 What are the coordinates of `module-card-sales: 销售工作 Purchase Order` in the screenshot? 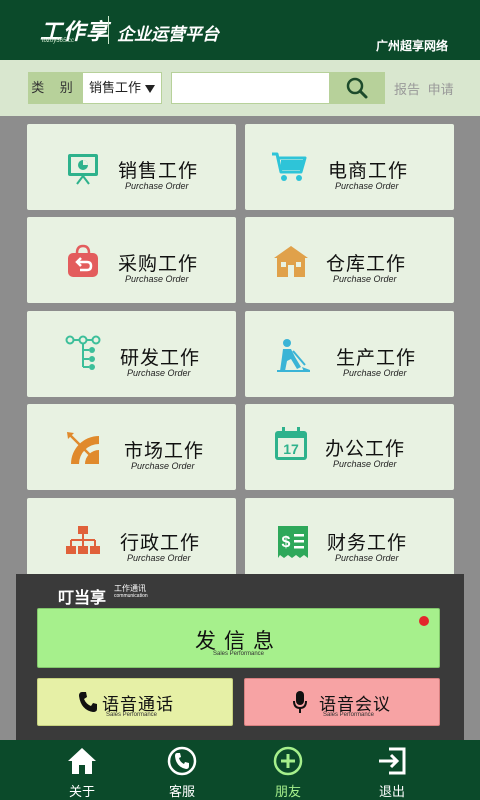 It's located at (131, 167).